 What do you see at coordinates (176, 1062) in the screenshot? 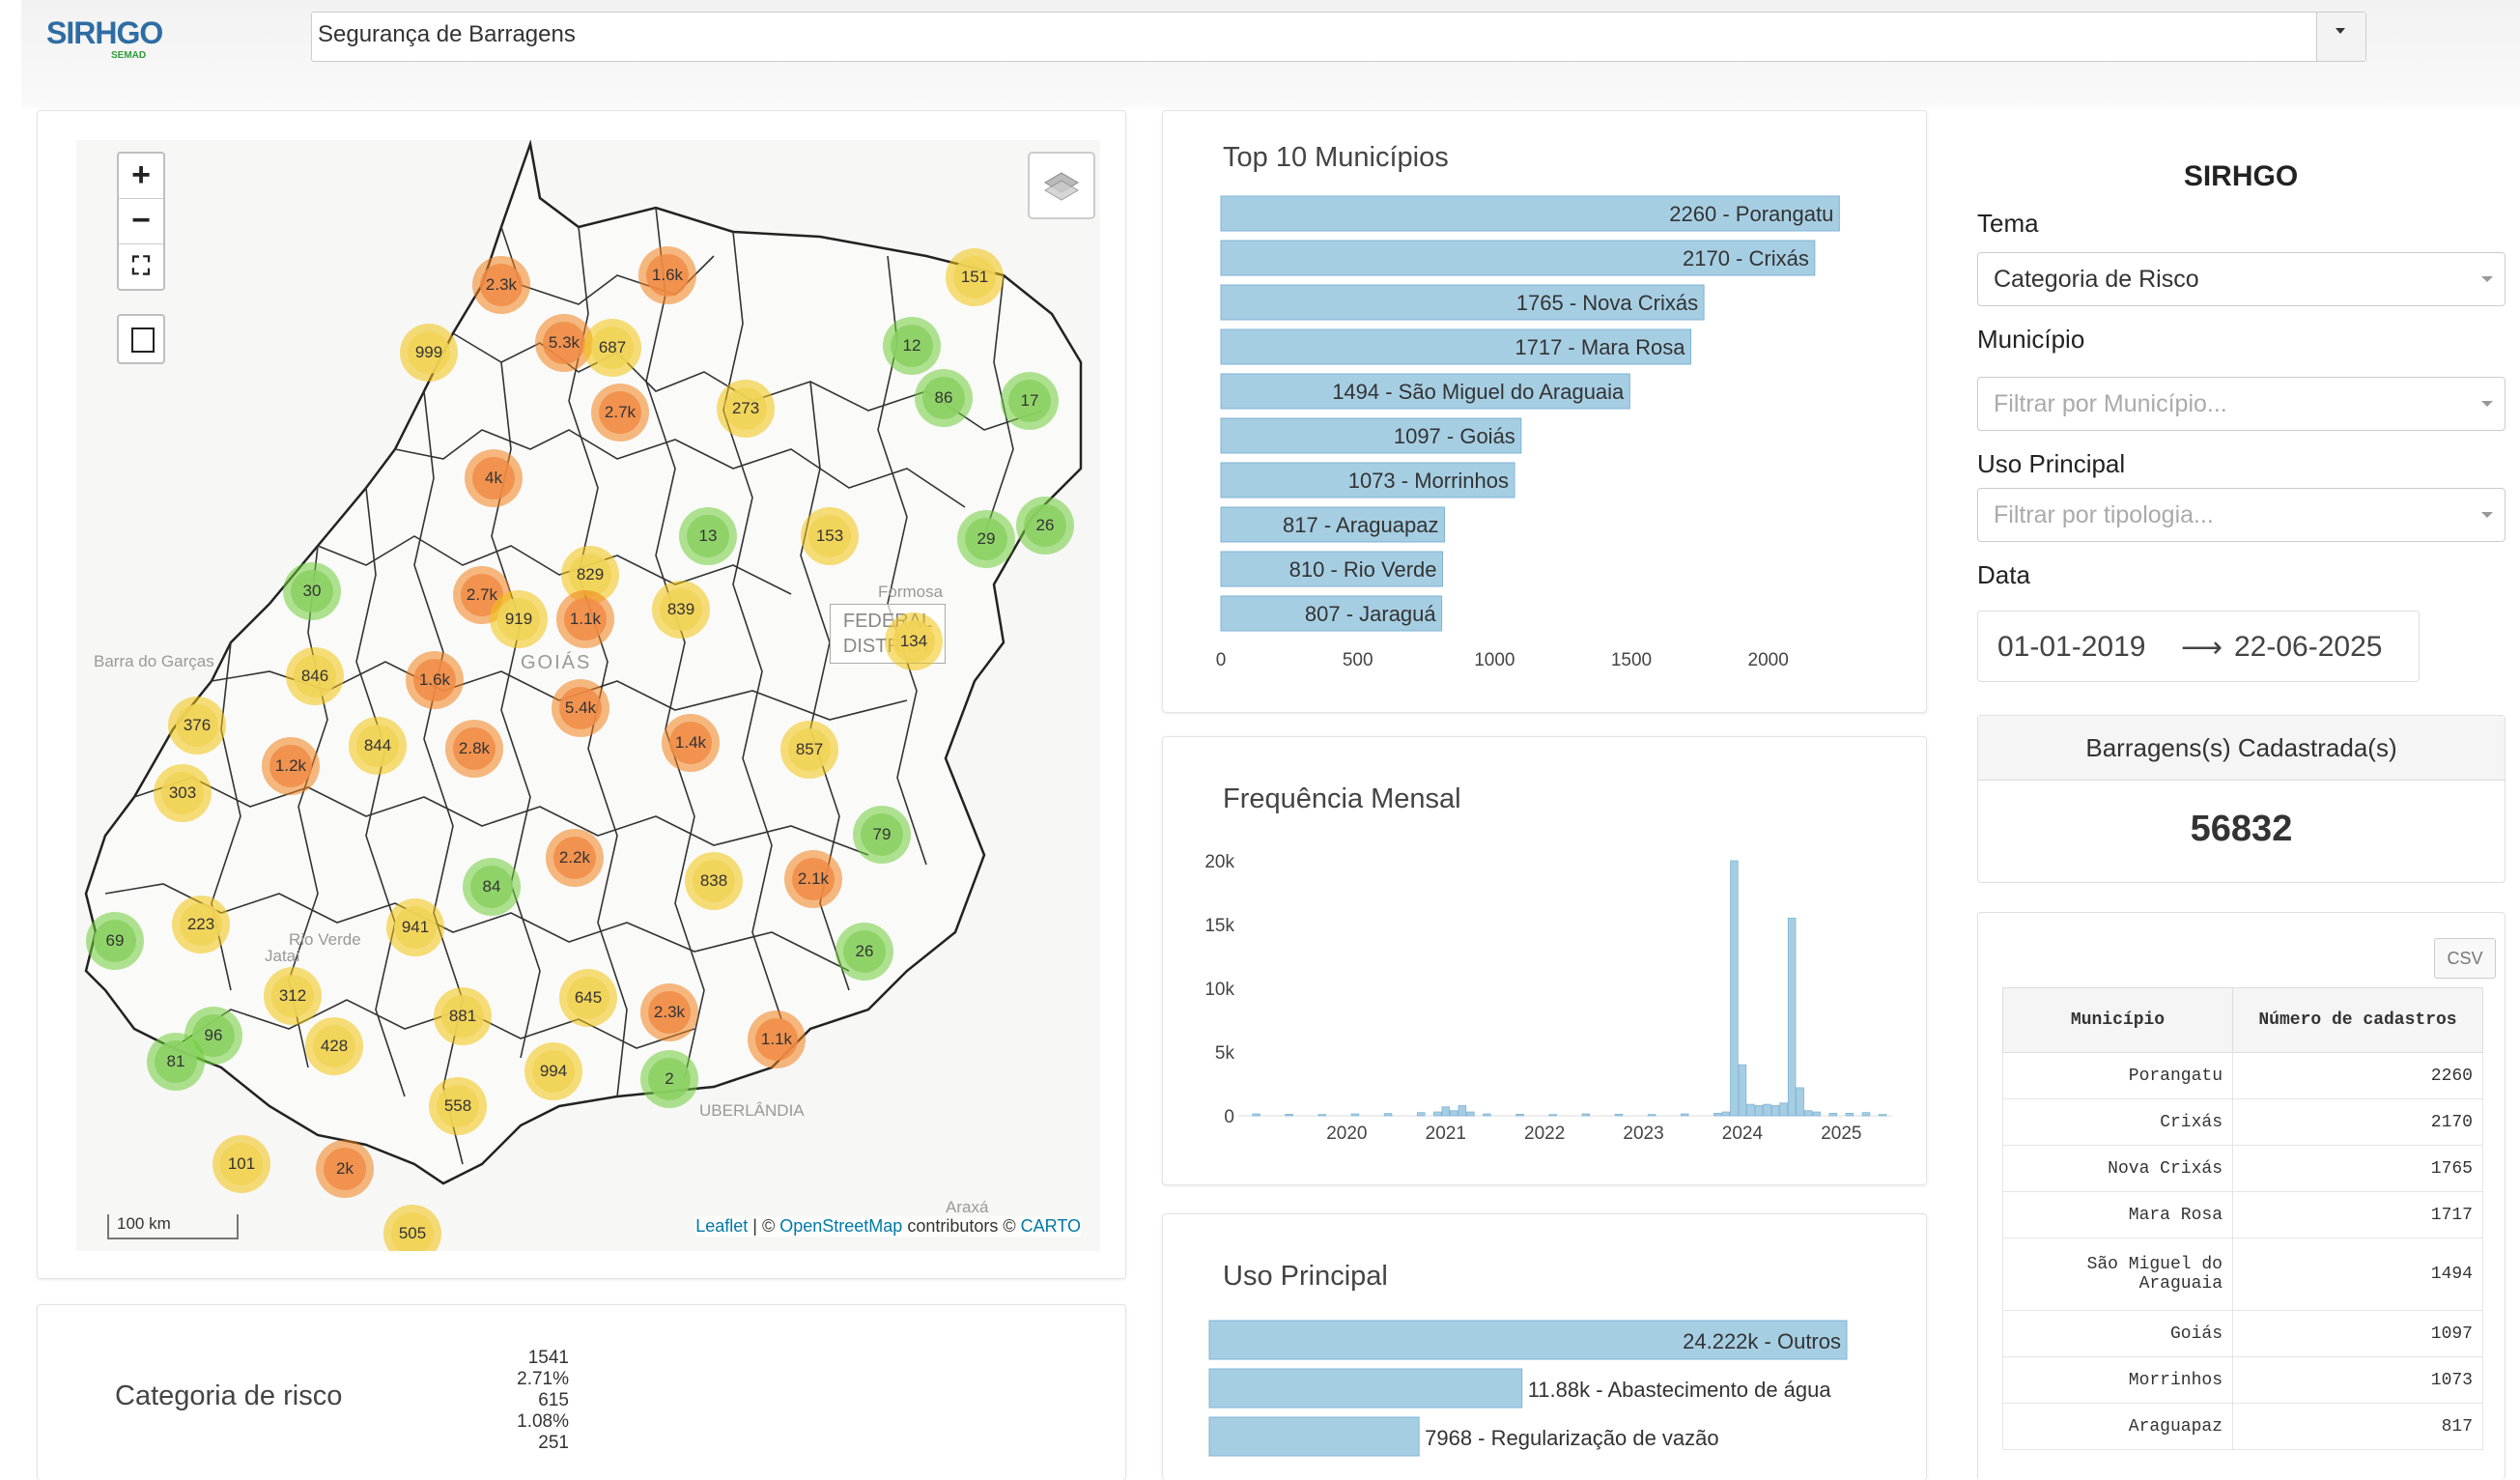
I see `map-cluster-marker: 81` at bounding box center [176, 1062].